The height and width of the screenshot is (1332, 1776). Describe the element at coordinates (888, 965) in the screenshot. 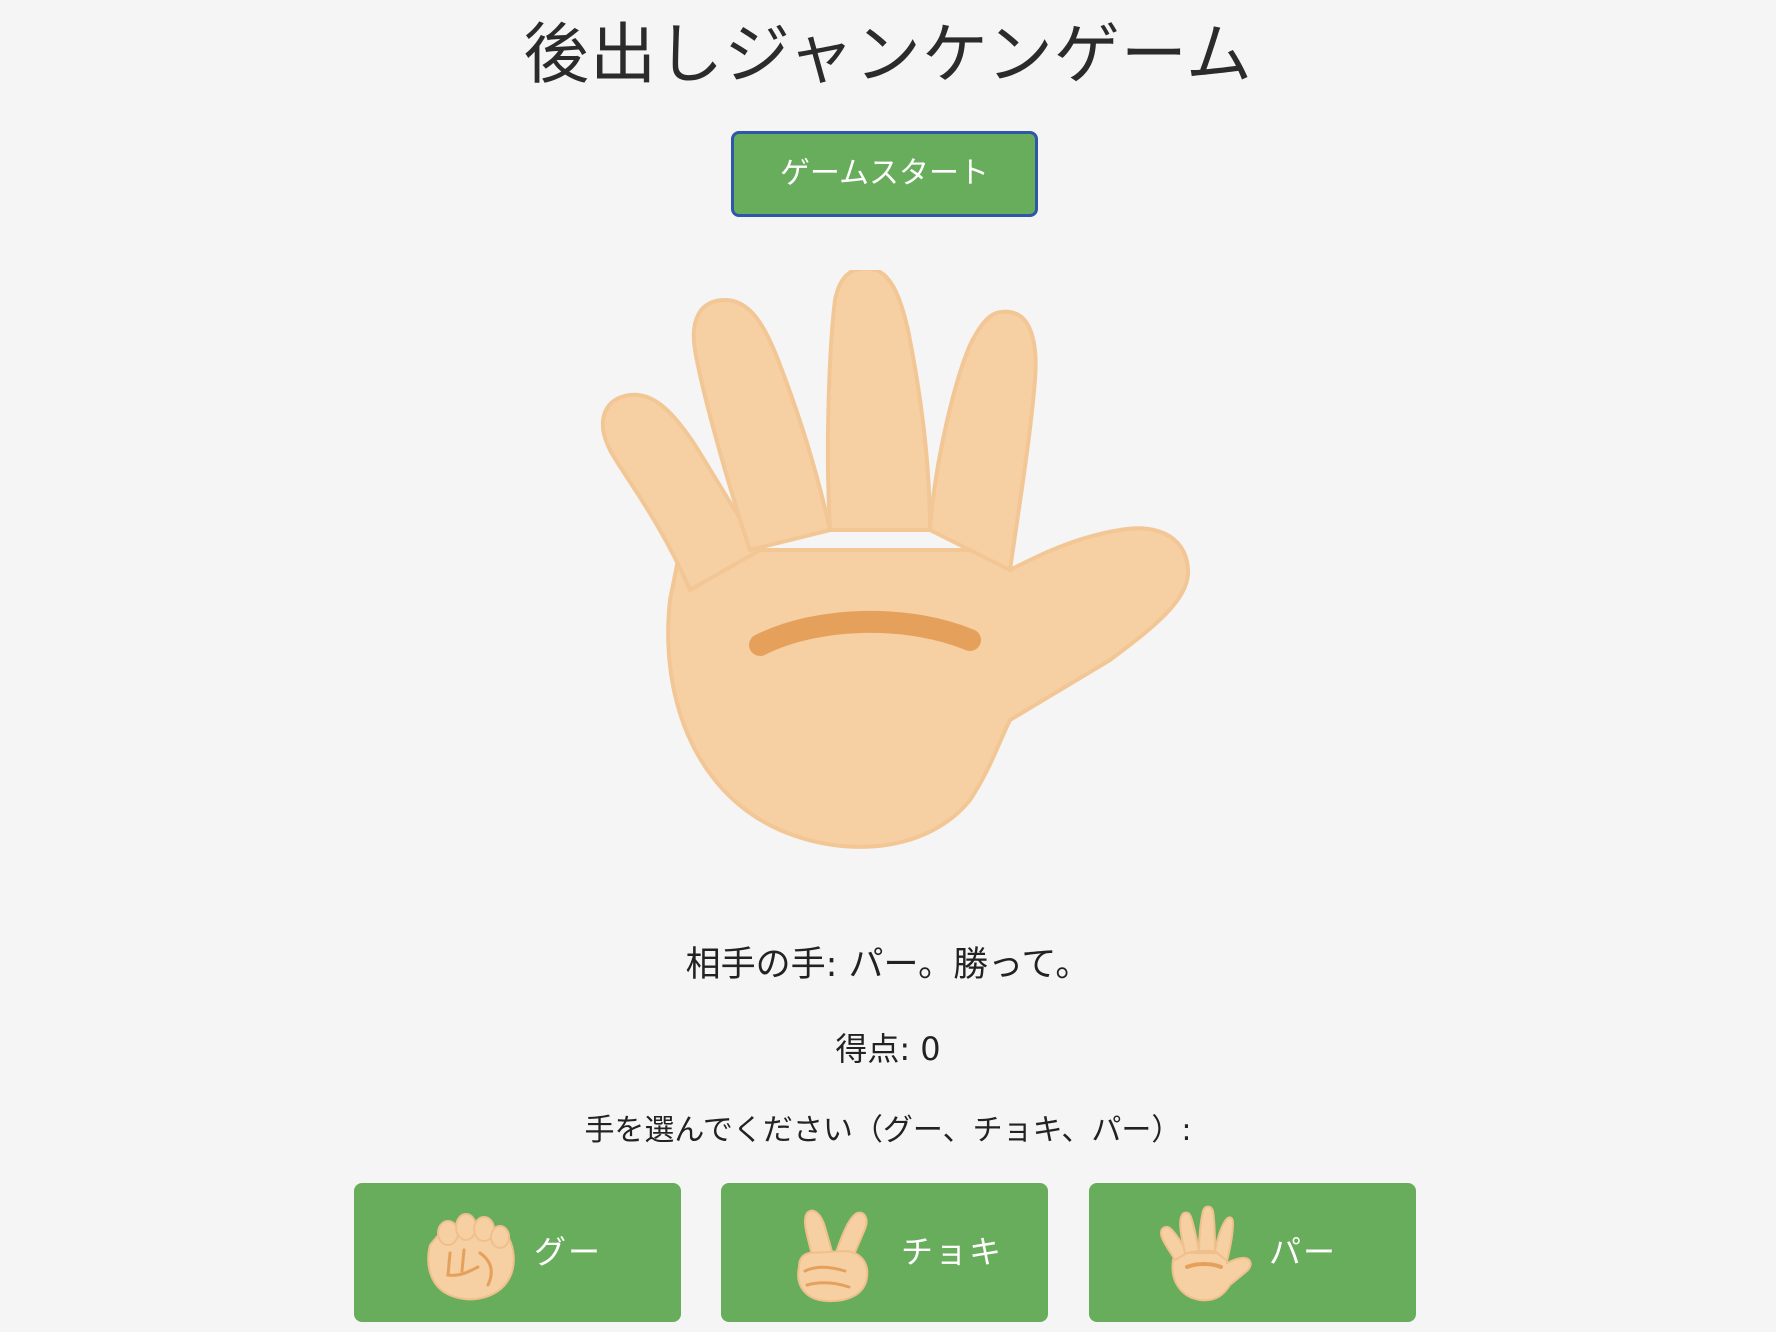

I see `opponent-hand-message: 相手の手: パー。勝って。` at that location.